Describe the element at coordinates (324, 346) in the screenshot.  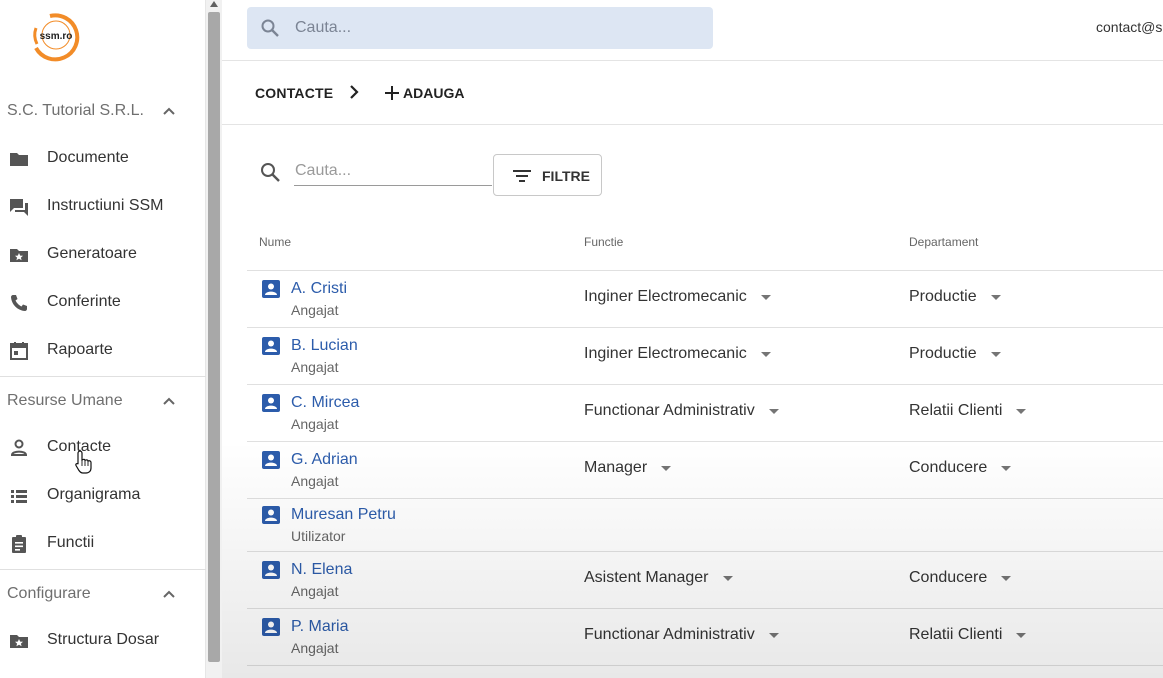
I see `contact-name-link: B. Lucian` at that location.